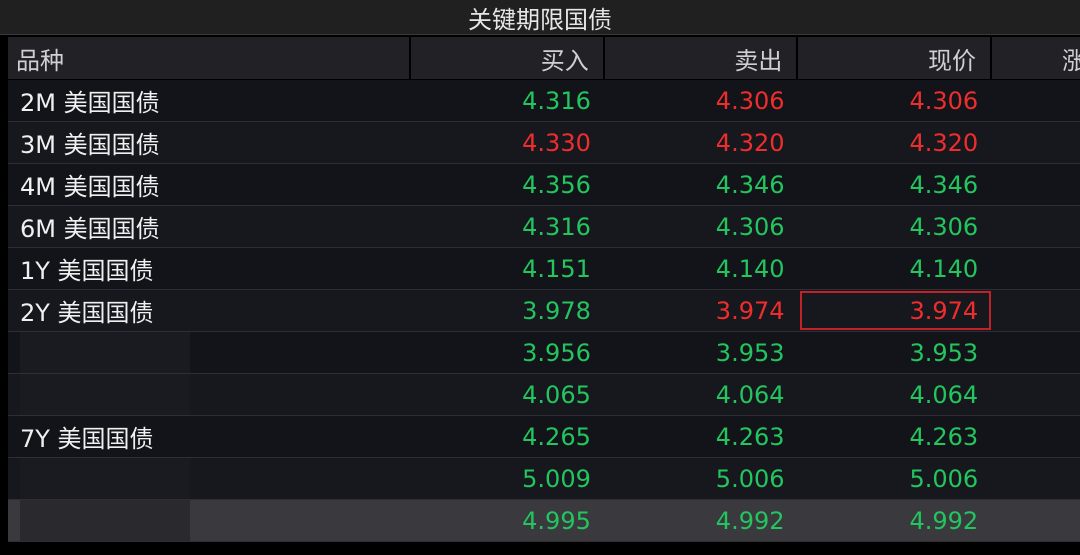  I want to click on row-sell: 3.974, so click(750, 310).